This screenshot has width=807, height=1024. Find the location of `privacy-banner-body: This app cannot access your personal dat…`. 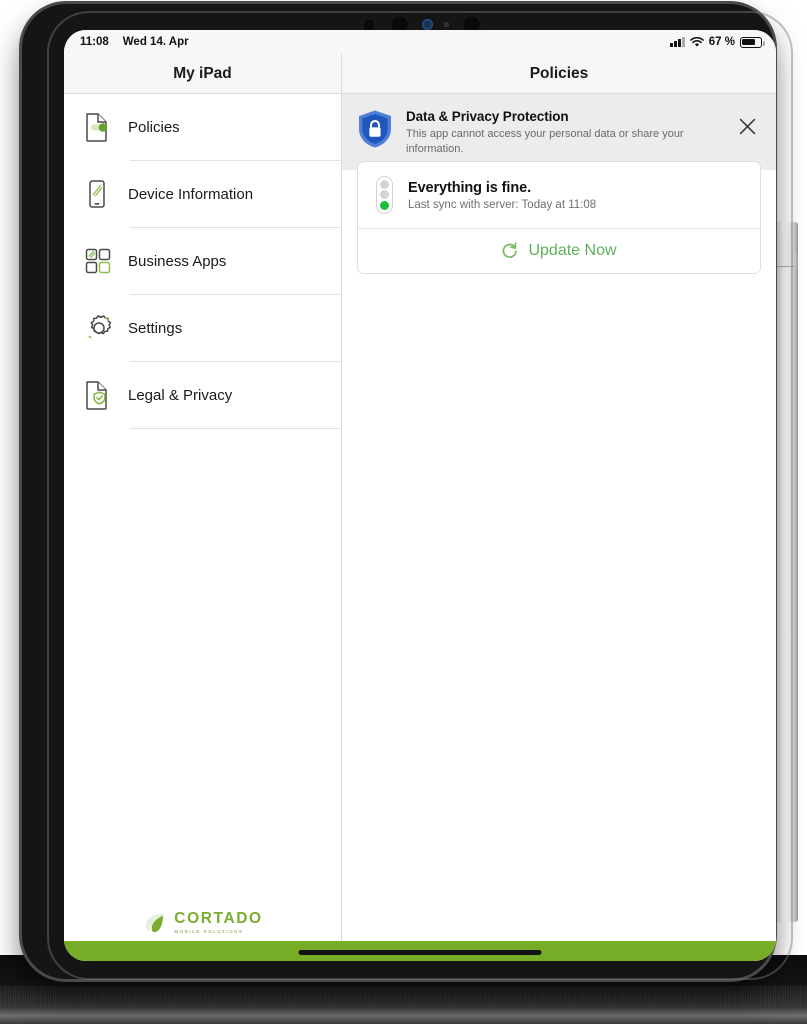

privacy-banner-body: This app cannot access your personal dat… is located at coordinates (545, 141).